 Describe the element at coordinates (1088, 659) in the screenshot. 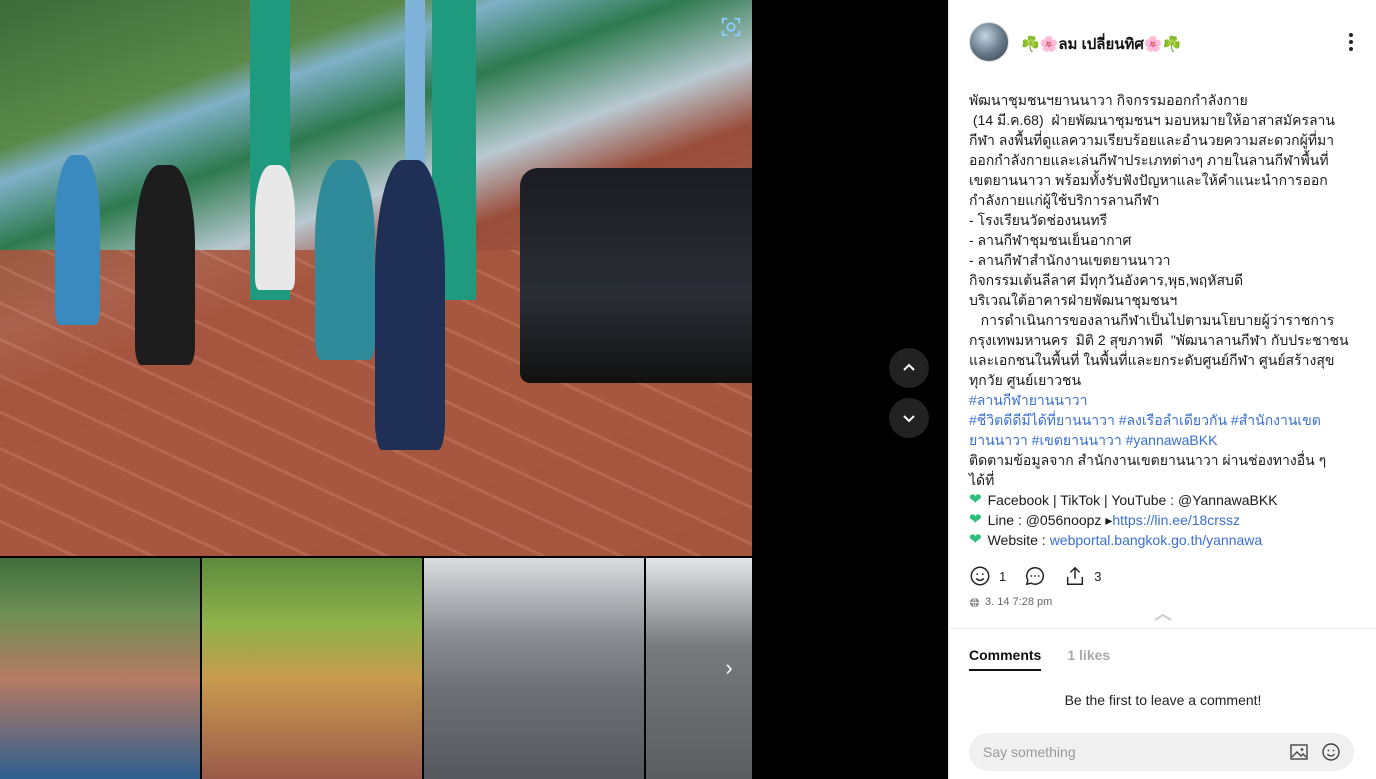

I see `tab-likes: 1 likes` at that location.